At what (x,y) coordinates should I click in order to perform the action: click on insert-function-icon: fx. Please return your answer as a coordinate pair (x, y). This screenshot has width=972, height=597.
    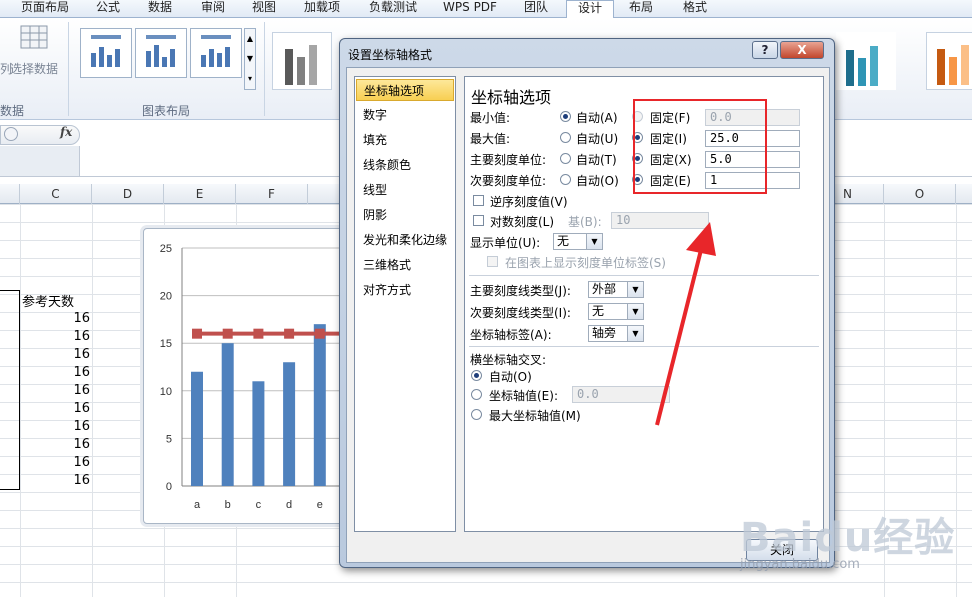
    Looking at the image, I should click on (66, 132).